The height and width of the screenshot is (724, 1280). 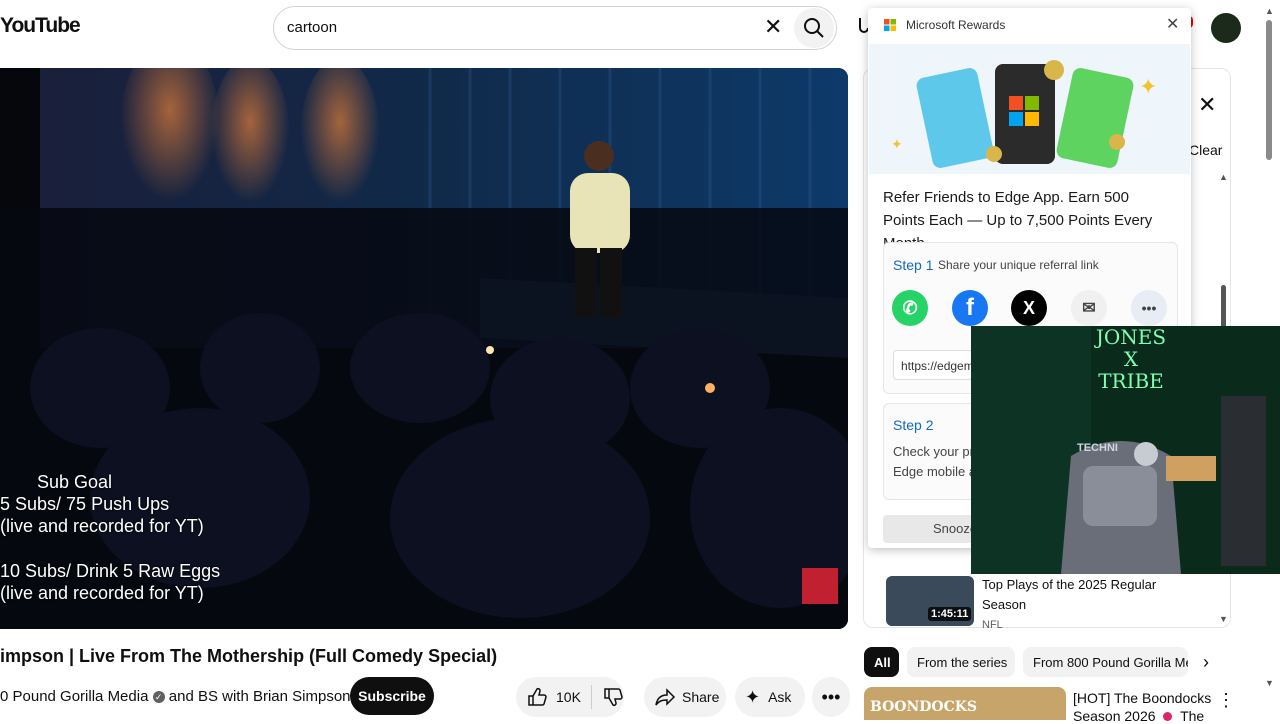 What do you see at coordinates (85, 504) in the screenshot?
I see `sub-goal-line: 5 Subs/ 75 Push Ups` at bounding box center [85, 504].